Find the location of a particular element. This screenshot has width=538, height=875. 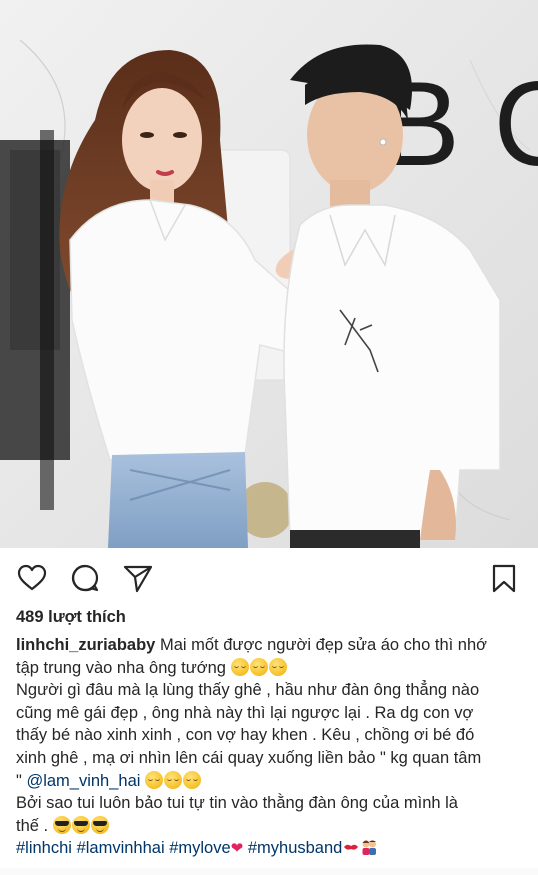

comment-icon is located at coordinates (85, 578).